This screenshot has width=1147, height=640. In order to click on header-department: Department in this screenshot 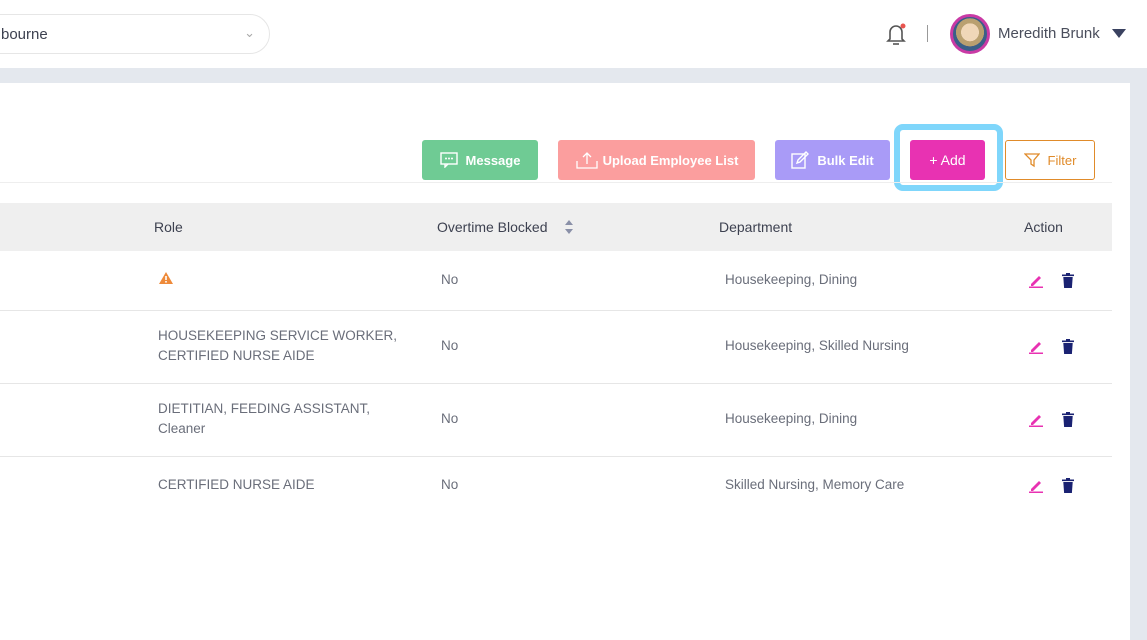, I will do `click(756, 227)`.